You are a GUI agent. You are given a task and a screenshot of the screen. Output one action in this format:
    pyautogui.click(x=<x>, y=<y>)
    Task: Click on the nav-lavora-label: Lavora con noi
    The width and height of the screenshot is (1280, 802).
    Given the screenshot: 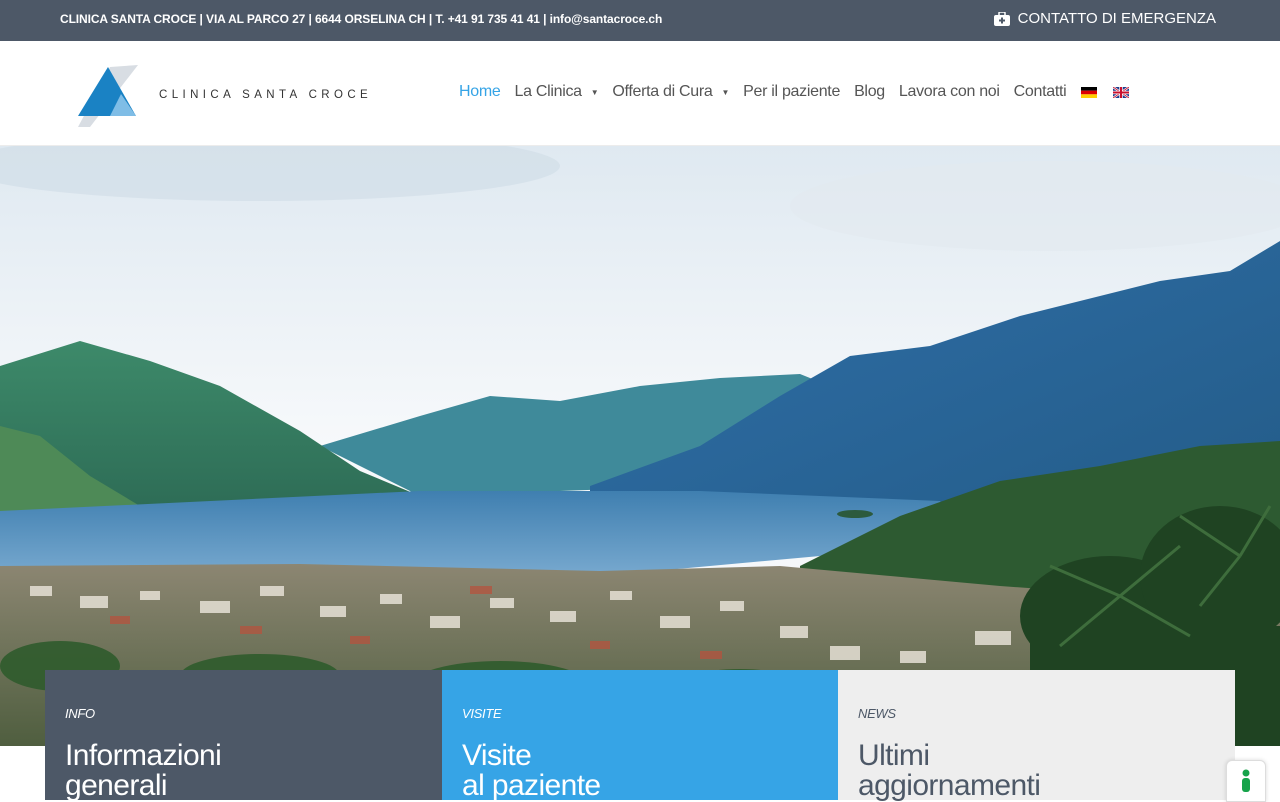 What is the action you would take?
    pyautogui.click(x=949, y=91)
    